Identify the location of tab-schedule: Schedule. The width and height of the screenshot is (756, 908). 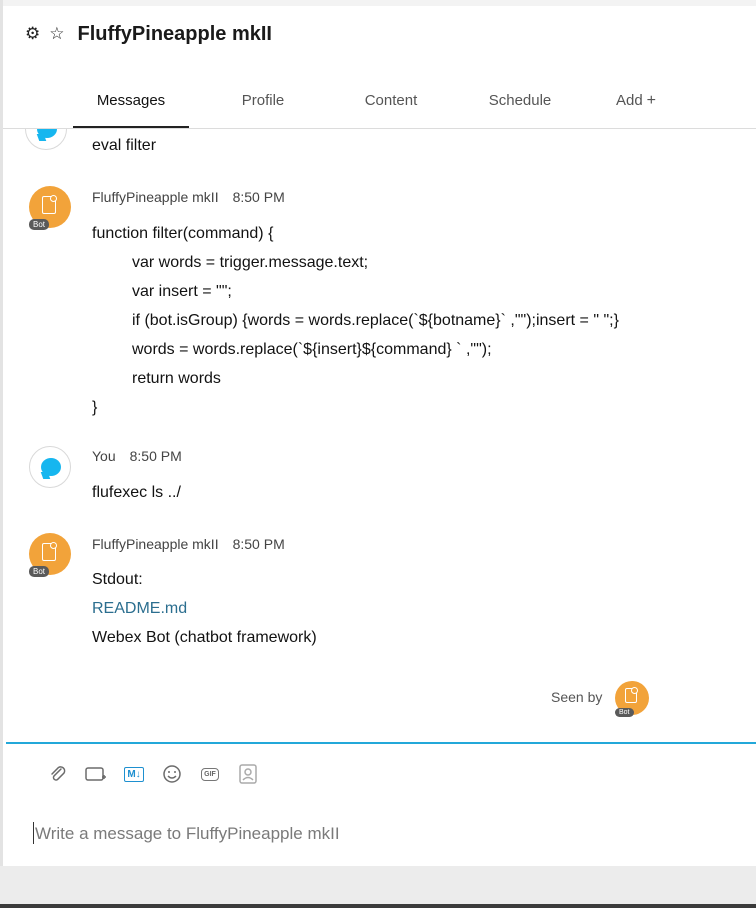
(520, 106).